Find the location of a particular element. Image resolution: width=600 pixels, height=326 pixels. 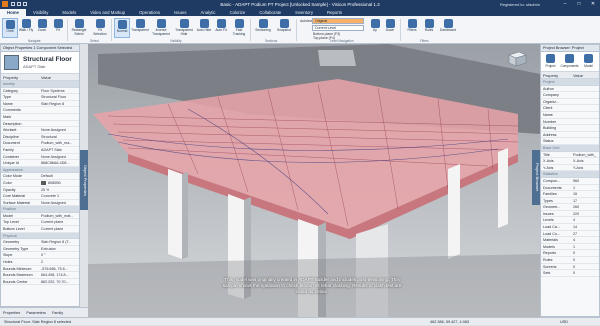

property-row: Levels 4 is located at coordinates (570, 221).